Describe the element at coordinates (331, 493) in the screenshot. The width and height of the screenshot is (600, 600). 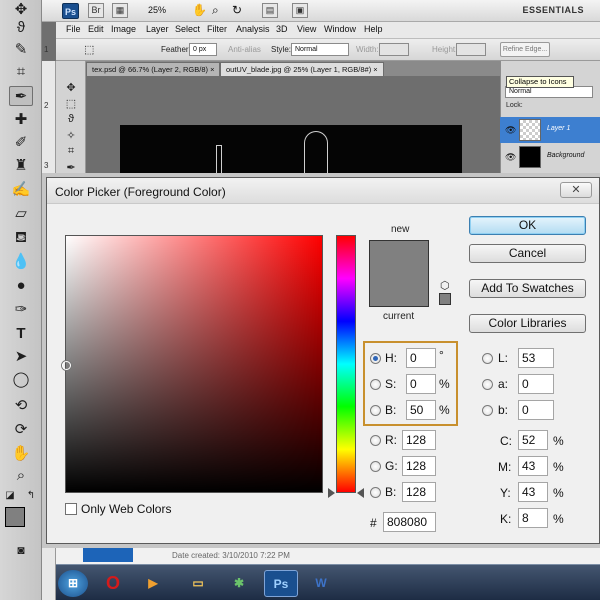
I see `hue-slider-arrow-left` at that location.